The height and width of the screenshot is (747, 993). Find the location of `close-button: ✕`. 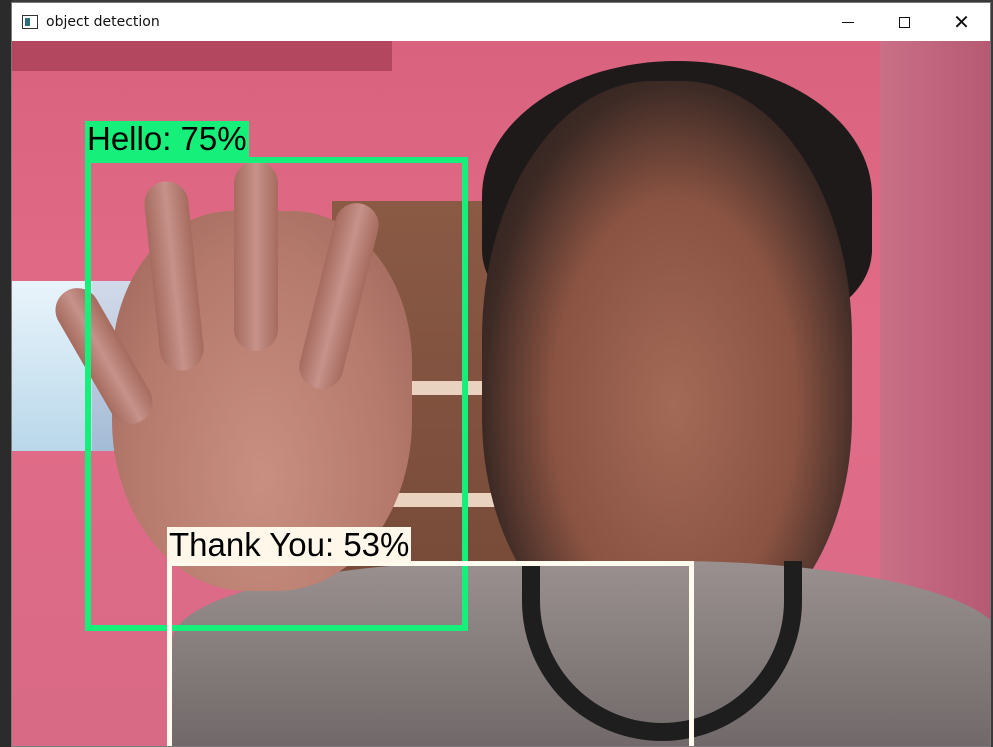

close-button: ✕ is located at coordinates (961, 22).